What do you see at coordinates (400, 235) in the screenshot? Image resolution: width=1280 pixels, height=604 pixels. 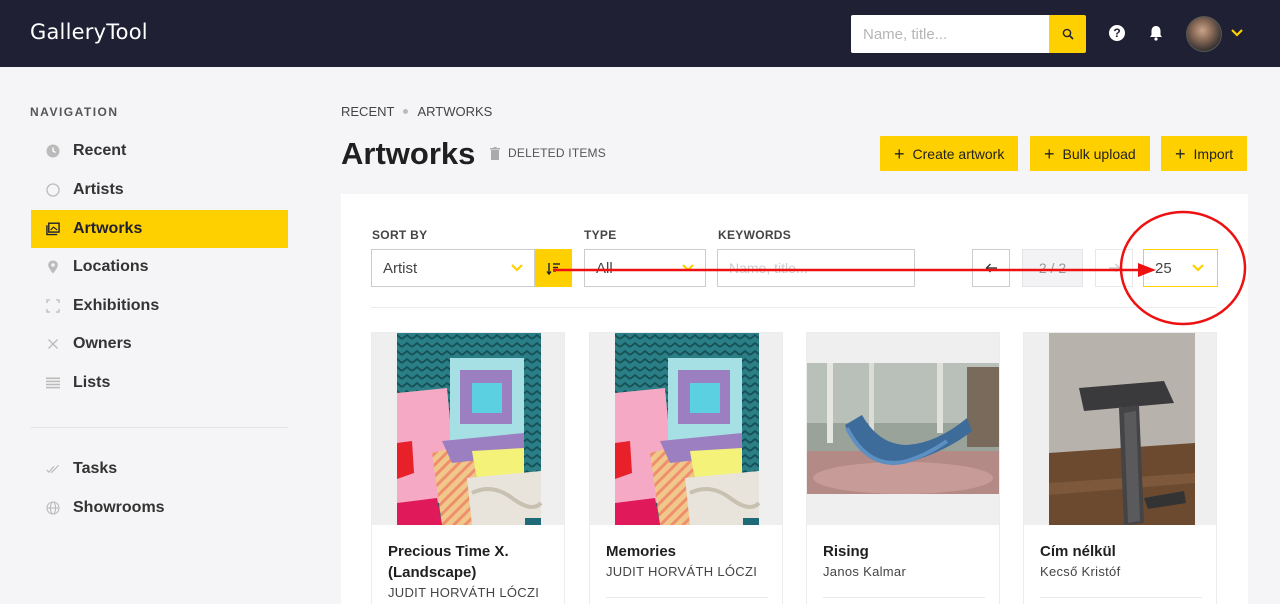 I see `sort-by-label: SORT BY` at bounding box center [400, 235].